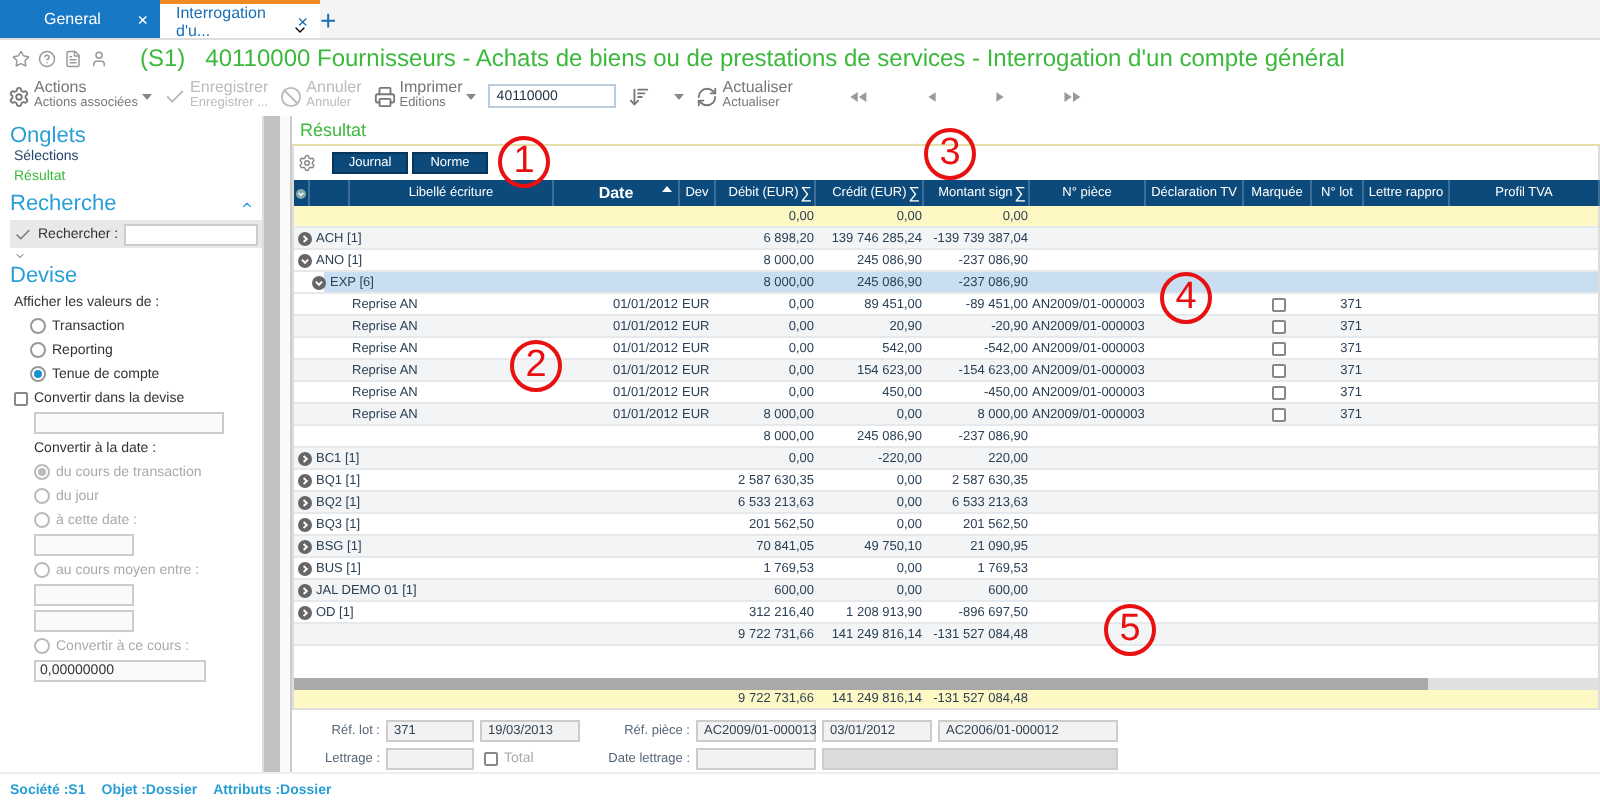 Image resolution: width=1600 pixels, height=808 pixels. I want to click on section-title: Onglets, so click(49, 135).